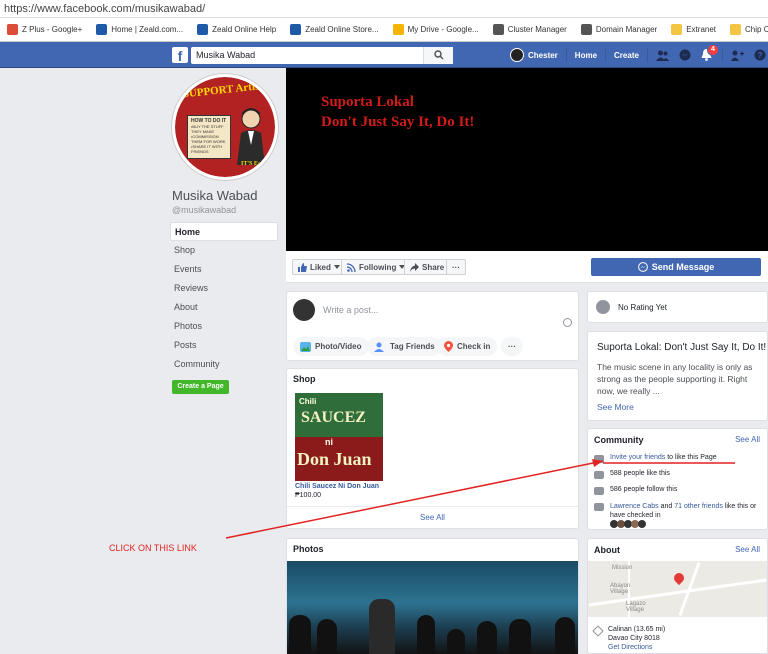 The image size is (768, 654). Describe the element at coordinates (680, 474) in the screenshot. I see `likes-row: 588 people like this` at that location.